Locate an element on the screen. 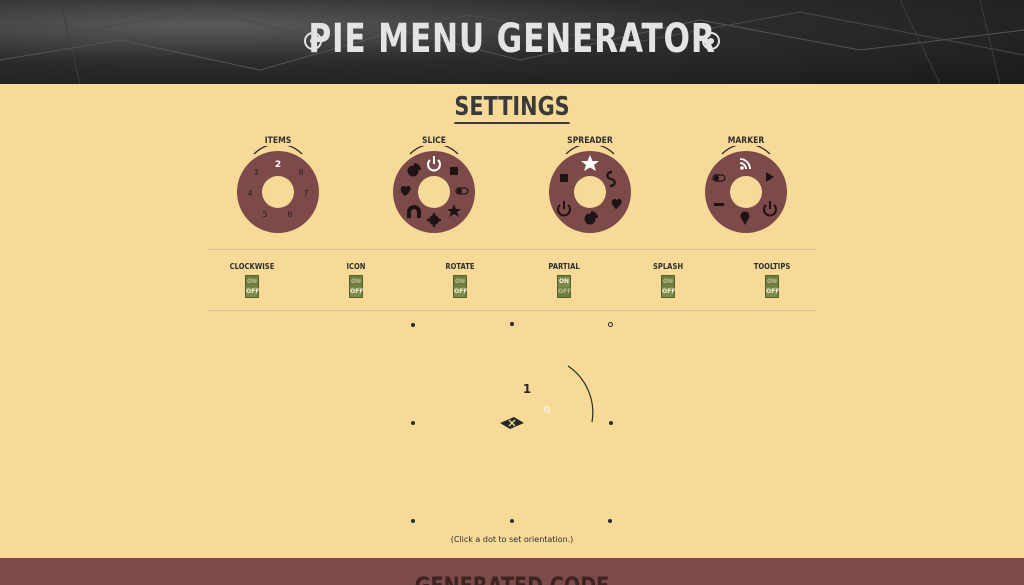 The height and width of the screenshot is (585, 1024). toggle-clockwise-label: CLOCKWISE is located at coordinates (252, 266).